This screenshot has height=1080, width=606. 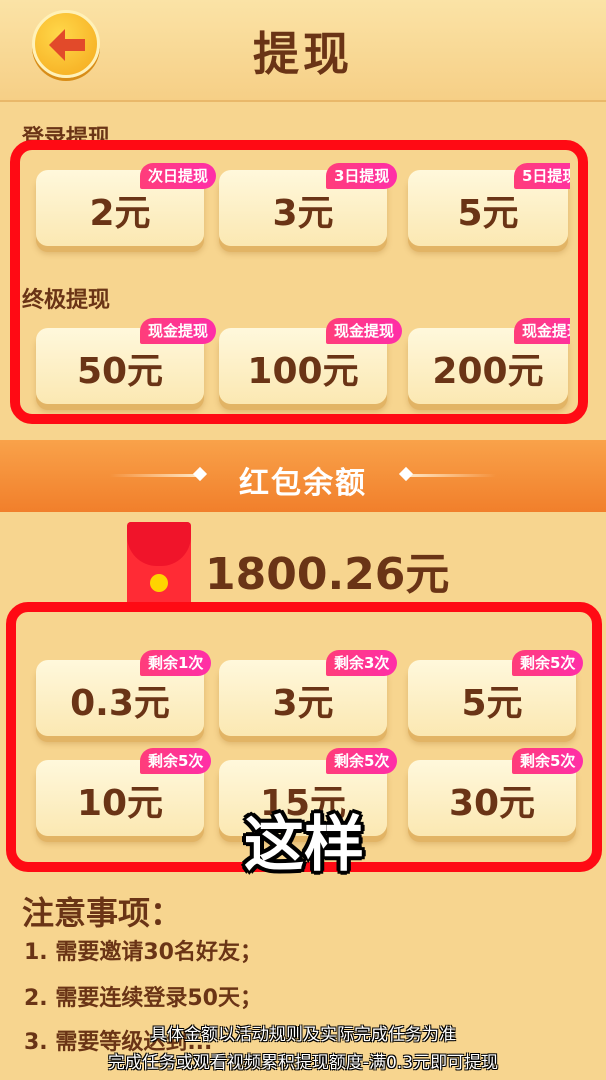 I want to click on overlay-caption: 这样, so click(x=304, y=845).